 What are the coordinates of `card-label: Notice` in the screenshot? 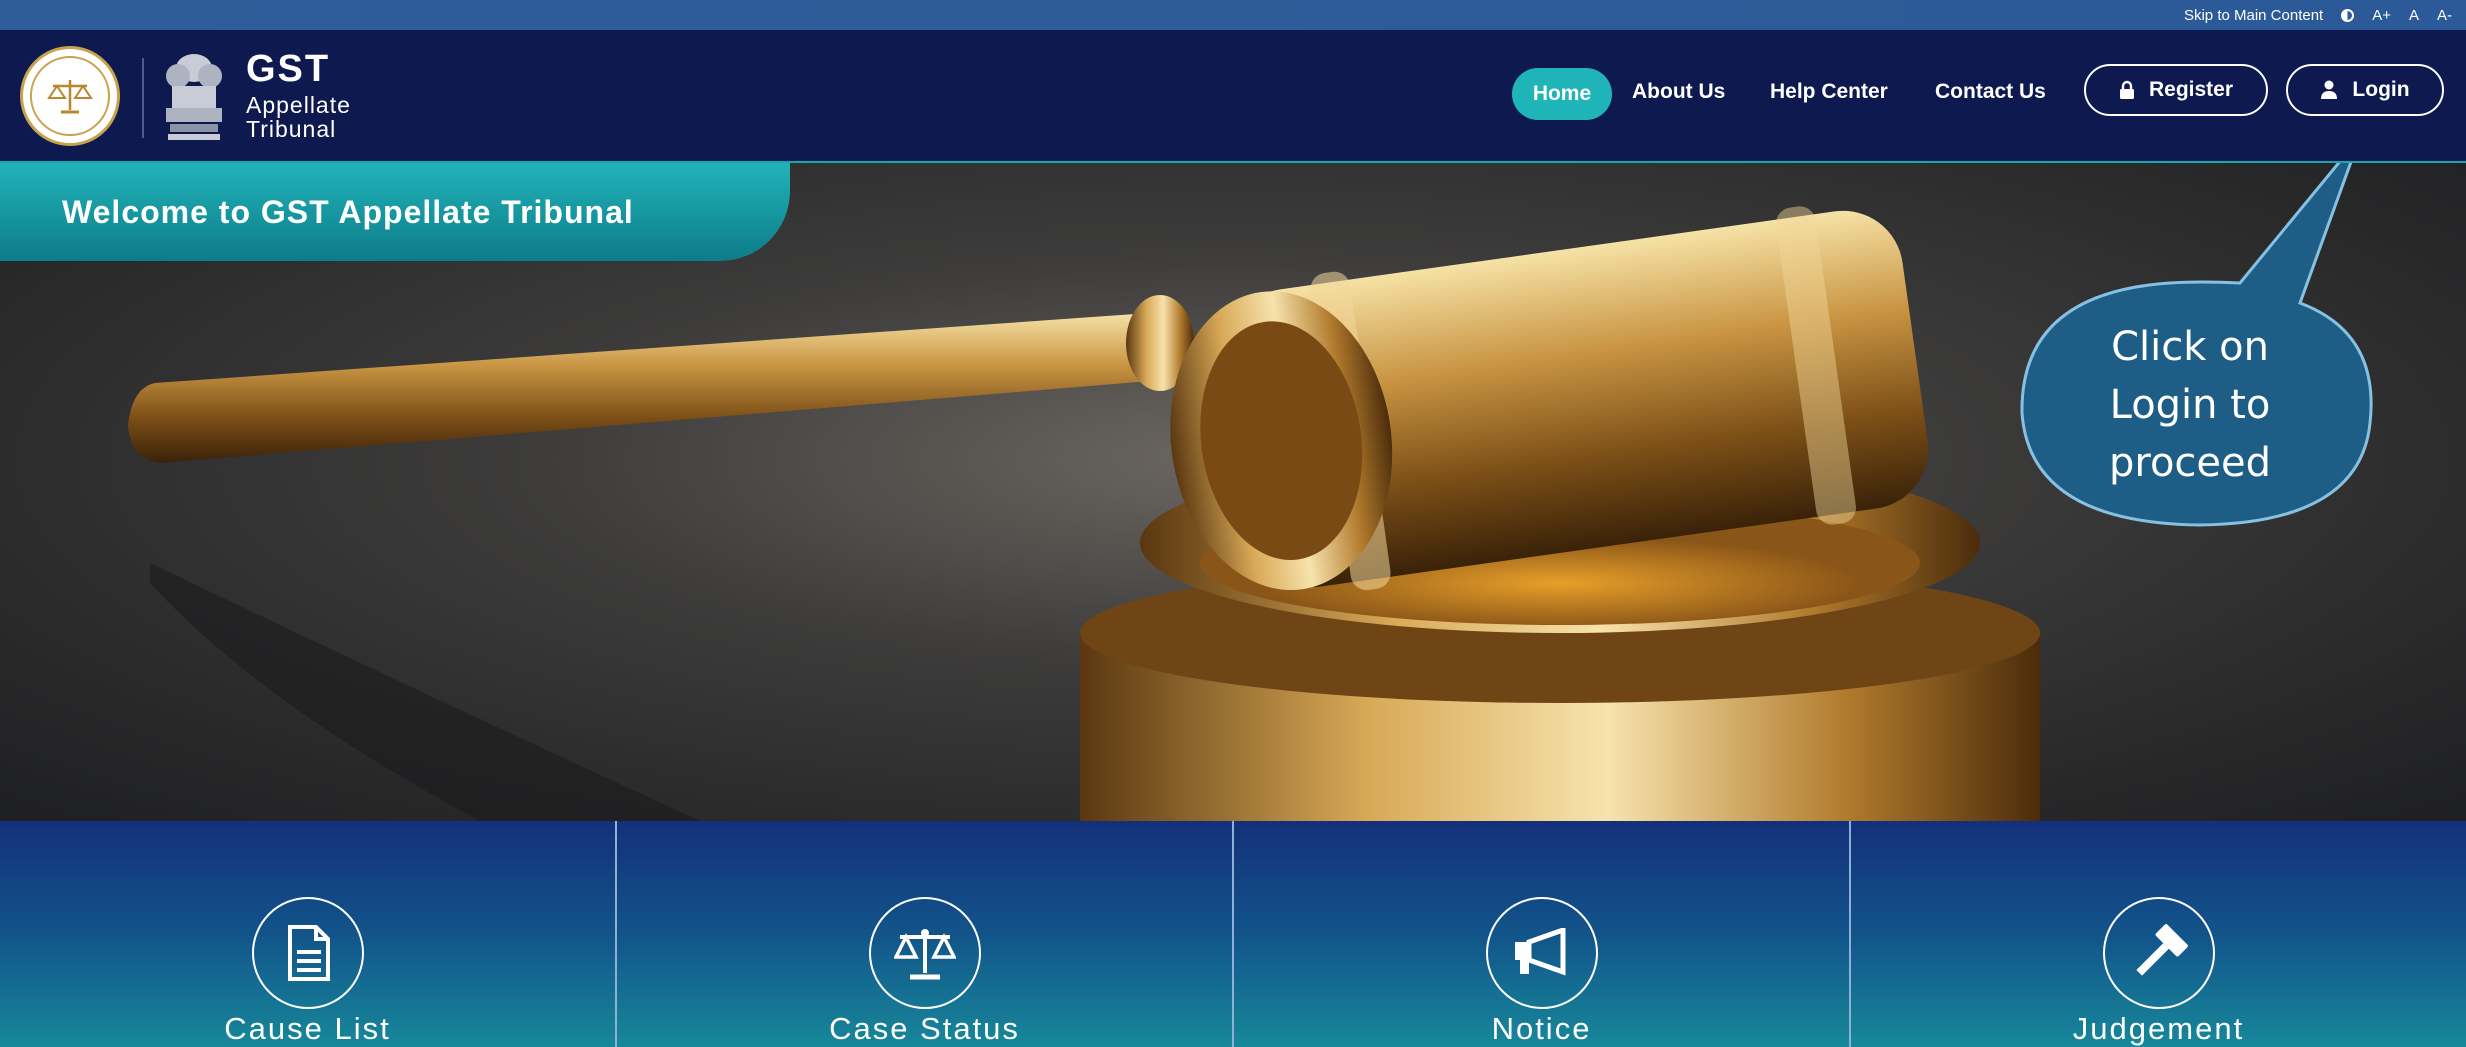 It's located at (1541, 1028).